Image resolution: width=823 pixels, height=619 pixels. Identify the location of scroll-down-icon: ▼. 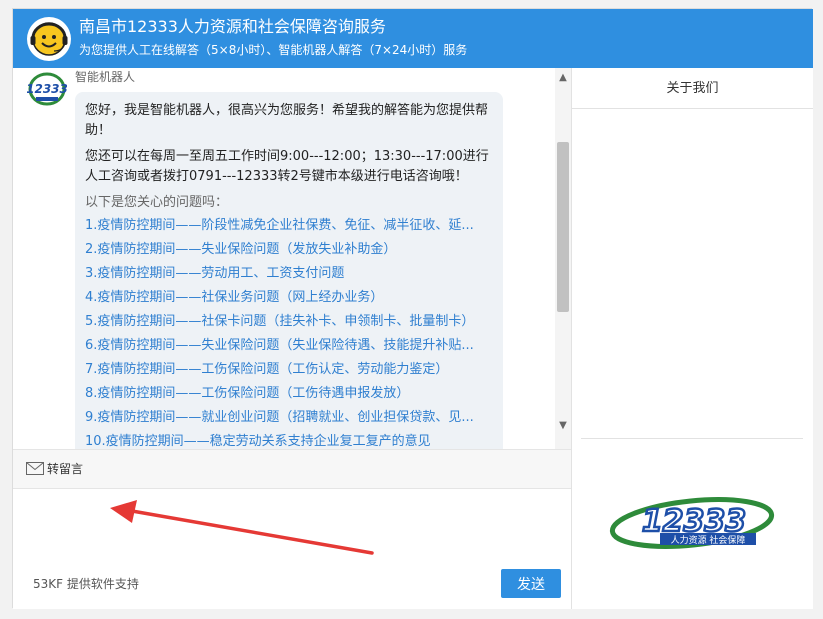
(563, 427).